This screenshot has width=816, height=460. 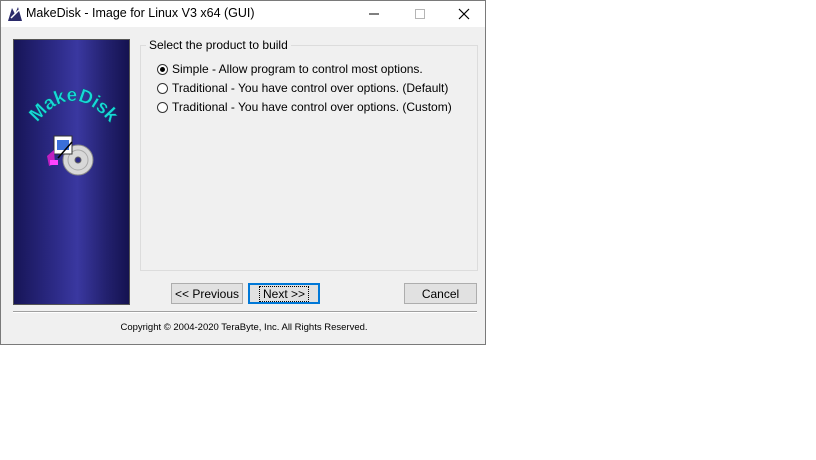 I want to click on minimize-button, so click(x=374, y=14).